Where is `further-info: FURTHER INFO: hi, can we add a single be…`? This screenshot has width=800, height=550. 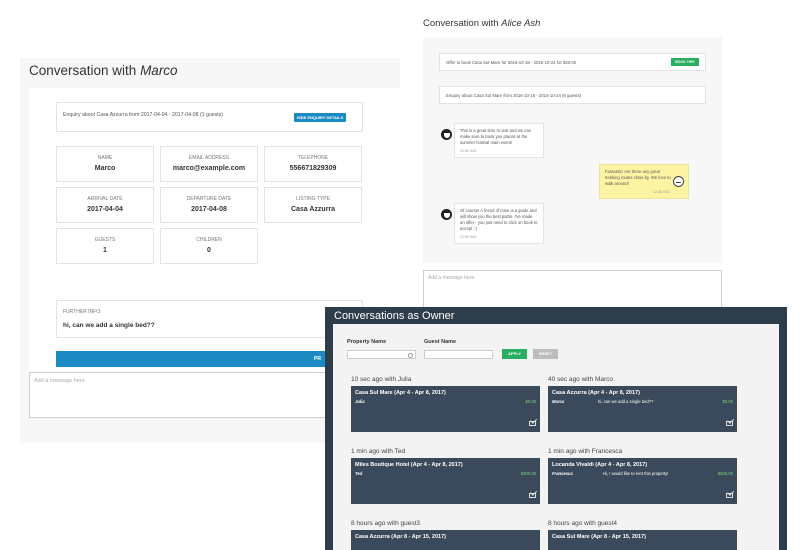
further-info: FURTHER INFO: hi, can we add a single be… is located at coordinates (209, 319).